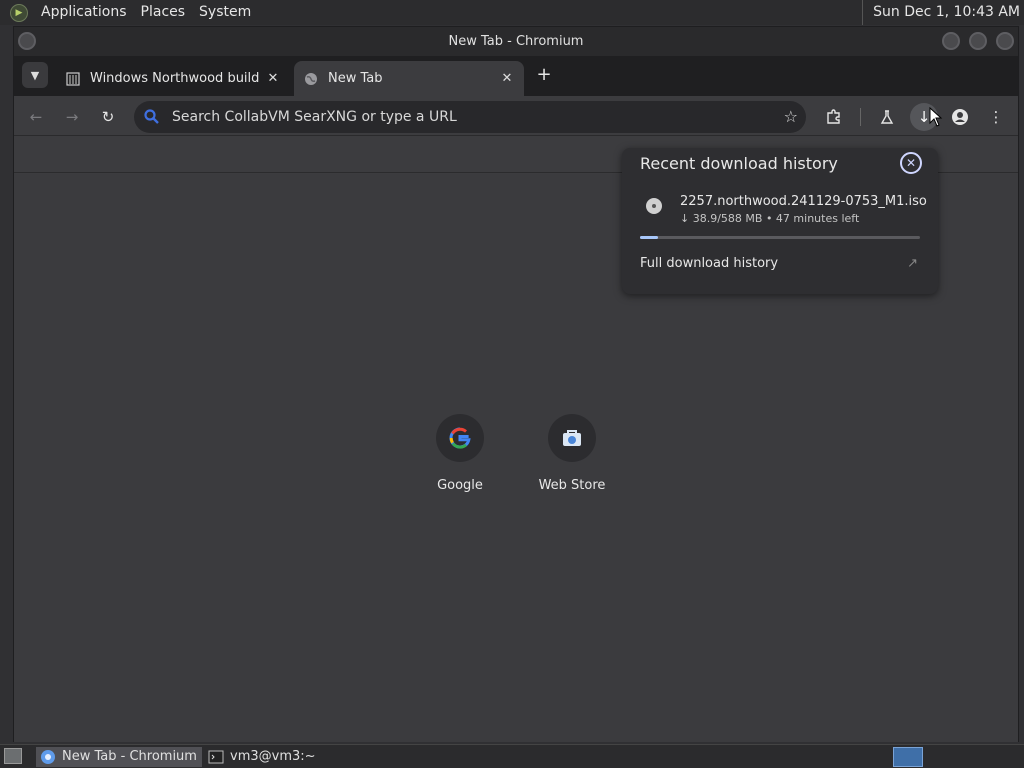  Describe the element at coordinates (273, 756) in the screenshot. I see `task-label: vm3@vm3:~` at that location.